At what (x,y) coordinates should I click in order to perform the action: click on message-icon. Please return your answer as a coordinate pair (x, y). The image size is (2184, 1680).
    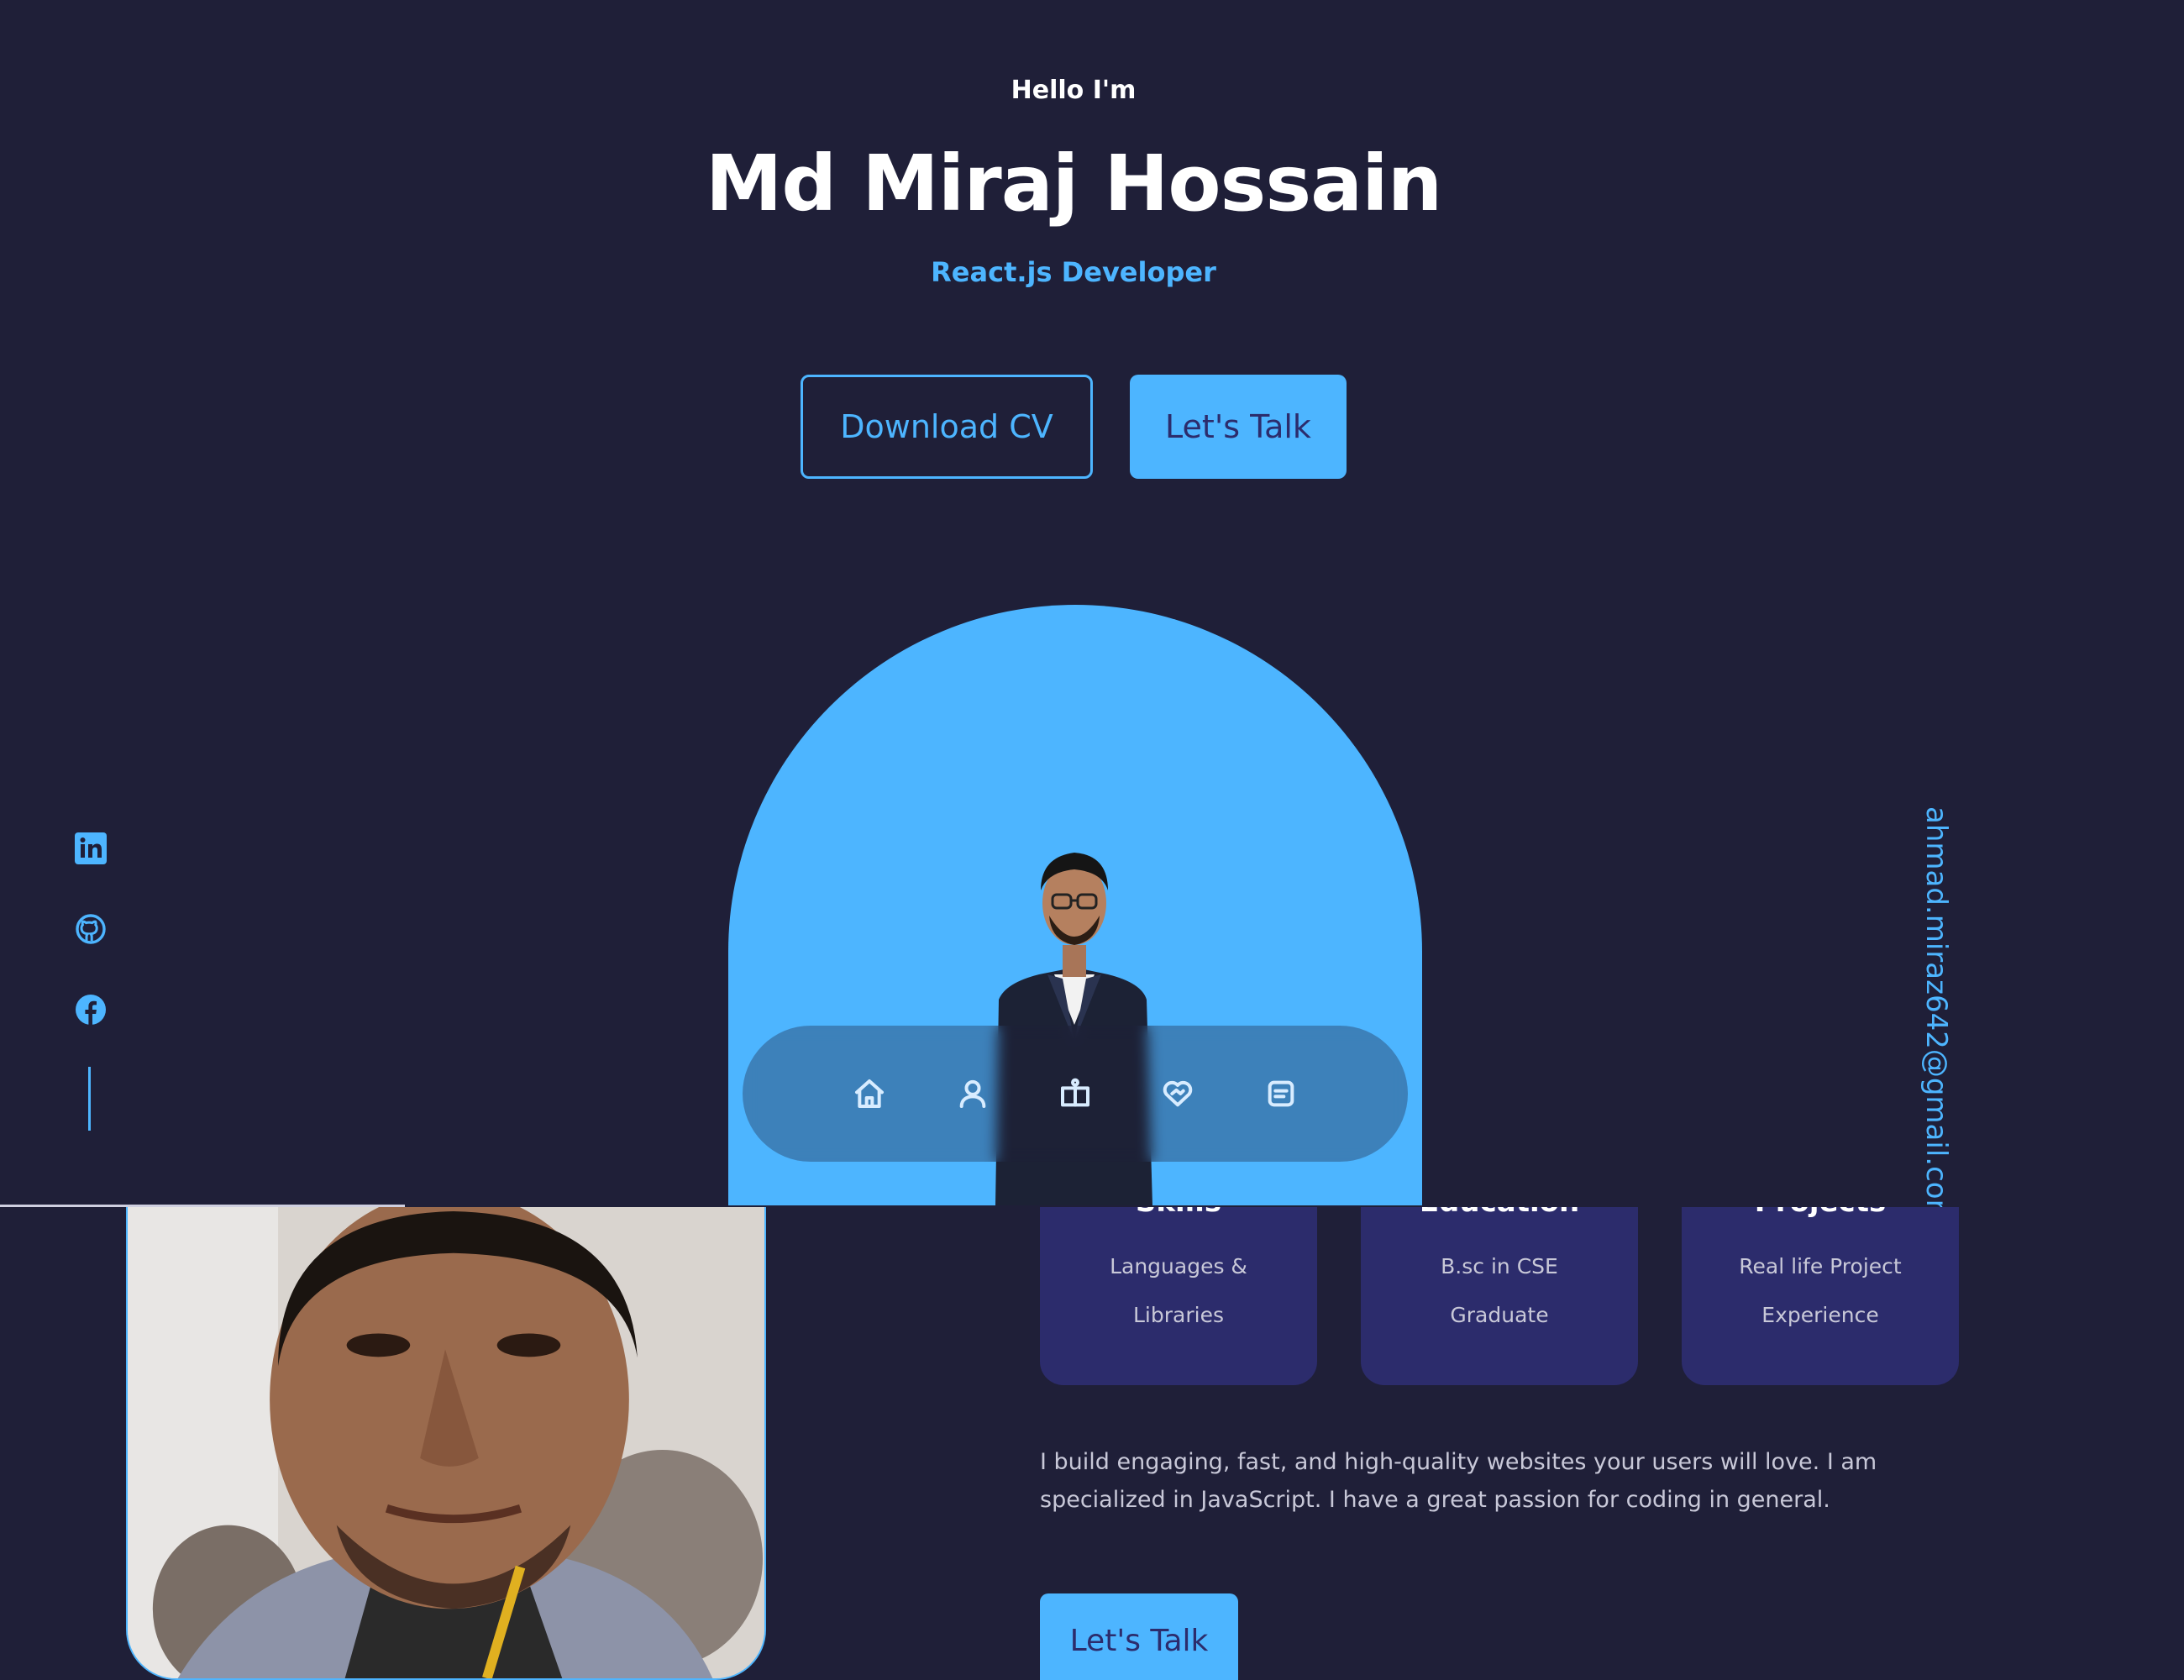
    Looking at the image, I should click on (1281, 1093).